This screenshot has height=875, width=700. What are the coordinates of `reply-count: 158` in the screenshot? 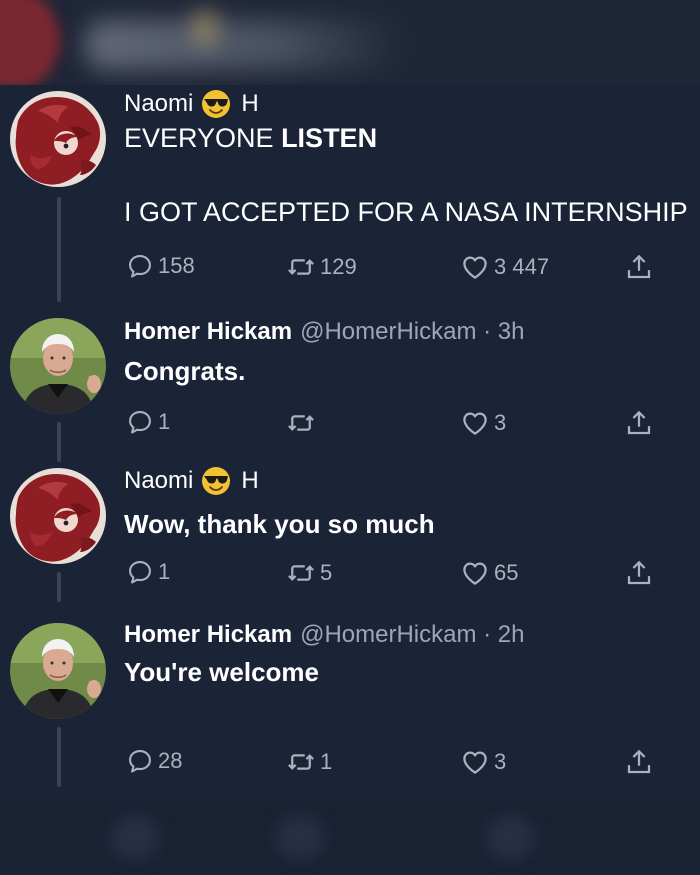 It's located at (176, 265).